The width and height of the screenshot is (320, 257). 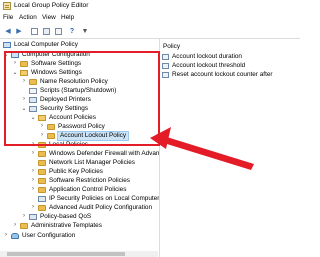 What do you see at coordinates (15, 236) in the screenshot?
I see `user-icon` at bounding box center [15, 236].